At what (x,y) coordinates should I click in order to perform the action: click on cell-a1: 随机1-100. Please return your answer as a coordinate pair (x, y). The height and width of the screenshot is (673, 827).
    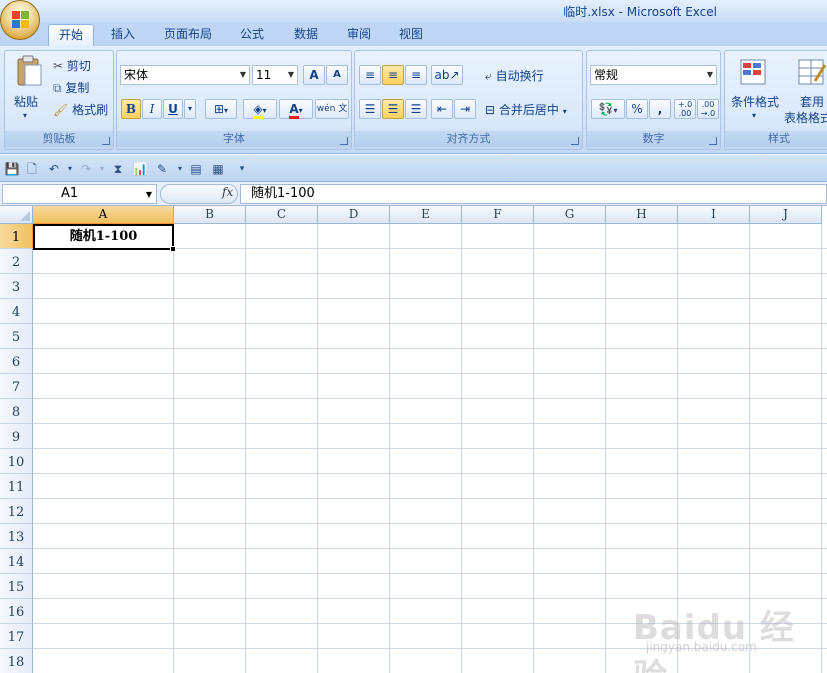
    Looking at the image, I should click on (103, 237).